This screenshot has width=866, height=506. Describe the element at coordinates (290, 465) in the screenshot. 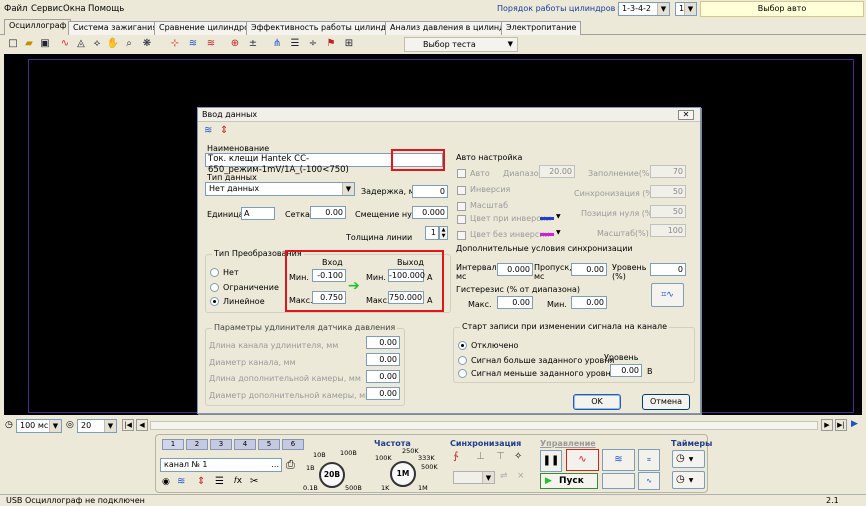

I see `printer-icon: ⎙` at that location.